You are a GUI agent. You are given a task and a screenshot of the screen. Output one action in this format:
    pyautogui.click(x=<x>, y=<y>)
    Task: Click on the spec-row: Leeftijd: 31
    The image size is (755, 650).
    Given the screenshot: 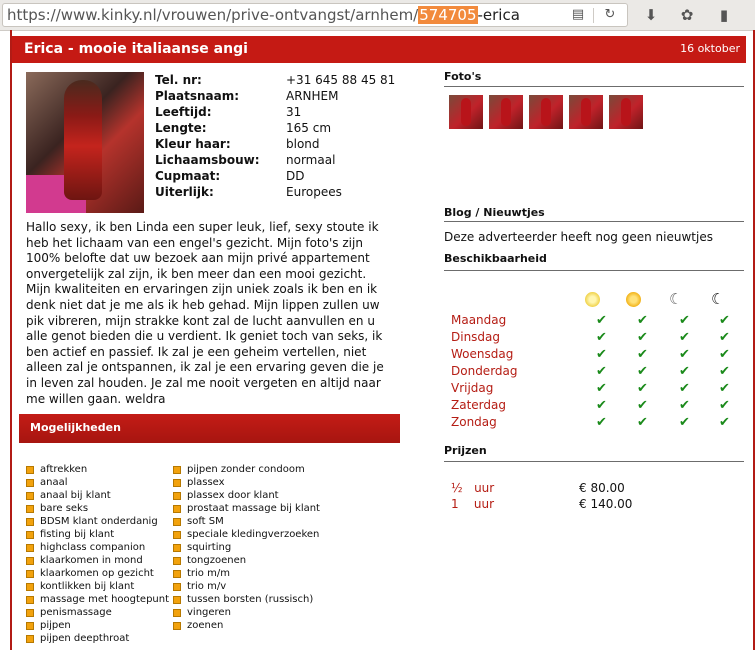 What is the action you would take?
    pyautogui.click(x=285, y=112)
    